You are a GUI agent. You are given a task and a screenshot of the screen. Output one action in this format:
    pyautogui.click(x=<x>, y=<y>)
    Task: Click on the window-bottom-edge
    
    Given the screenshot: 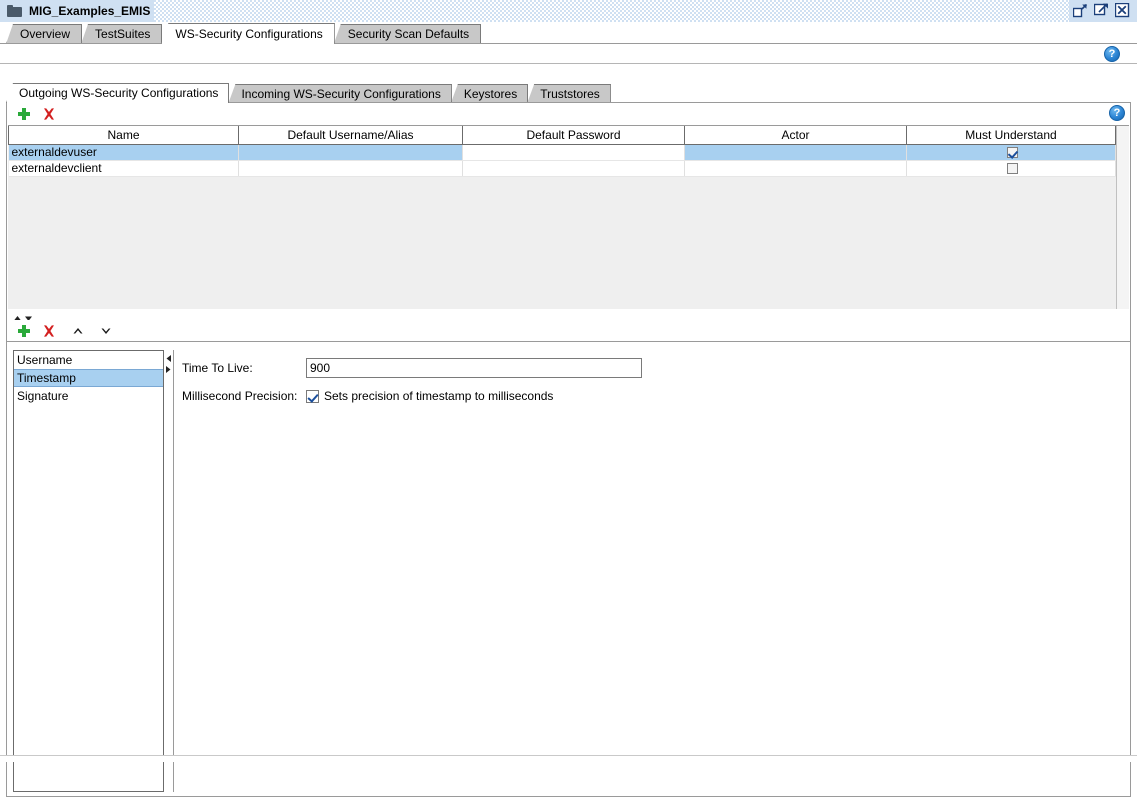 What is the action you would take?
    pyautogui.click(x=568, y=758)
    